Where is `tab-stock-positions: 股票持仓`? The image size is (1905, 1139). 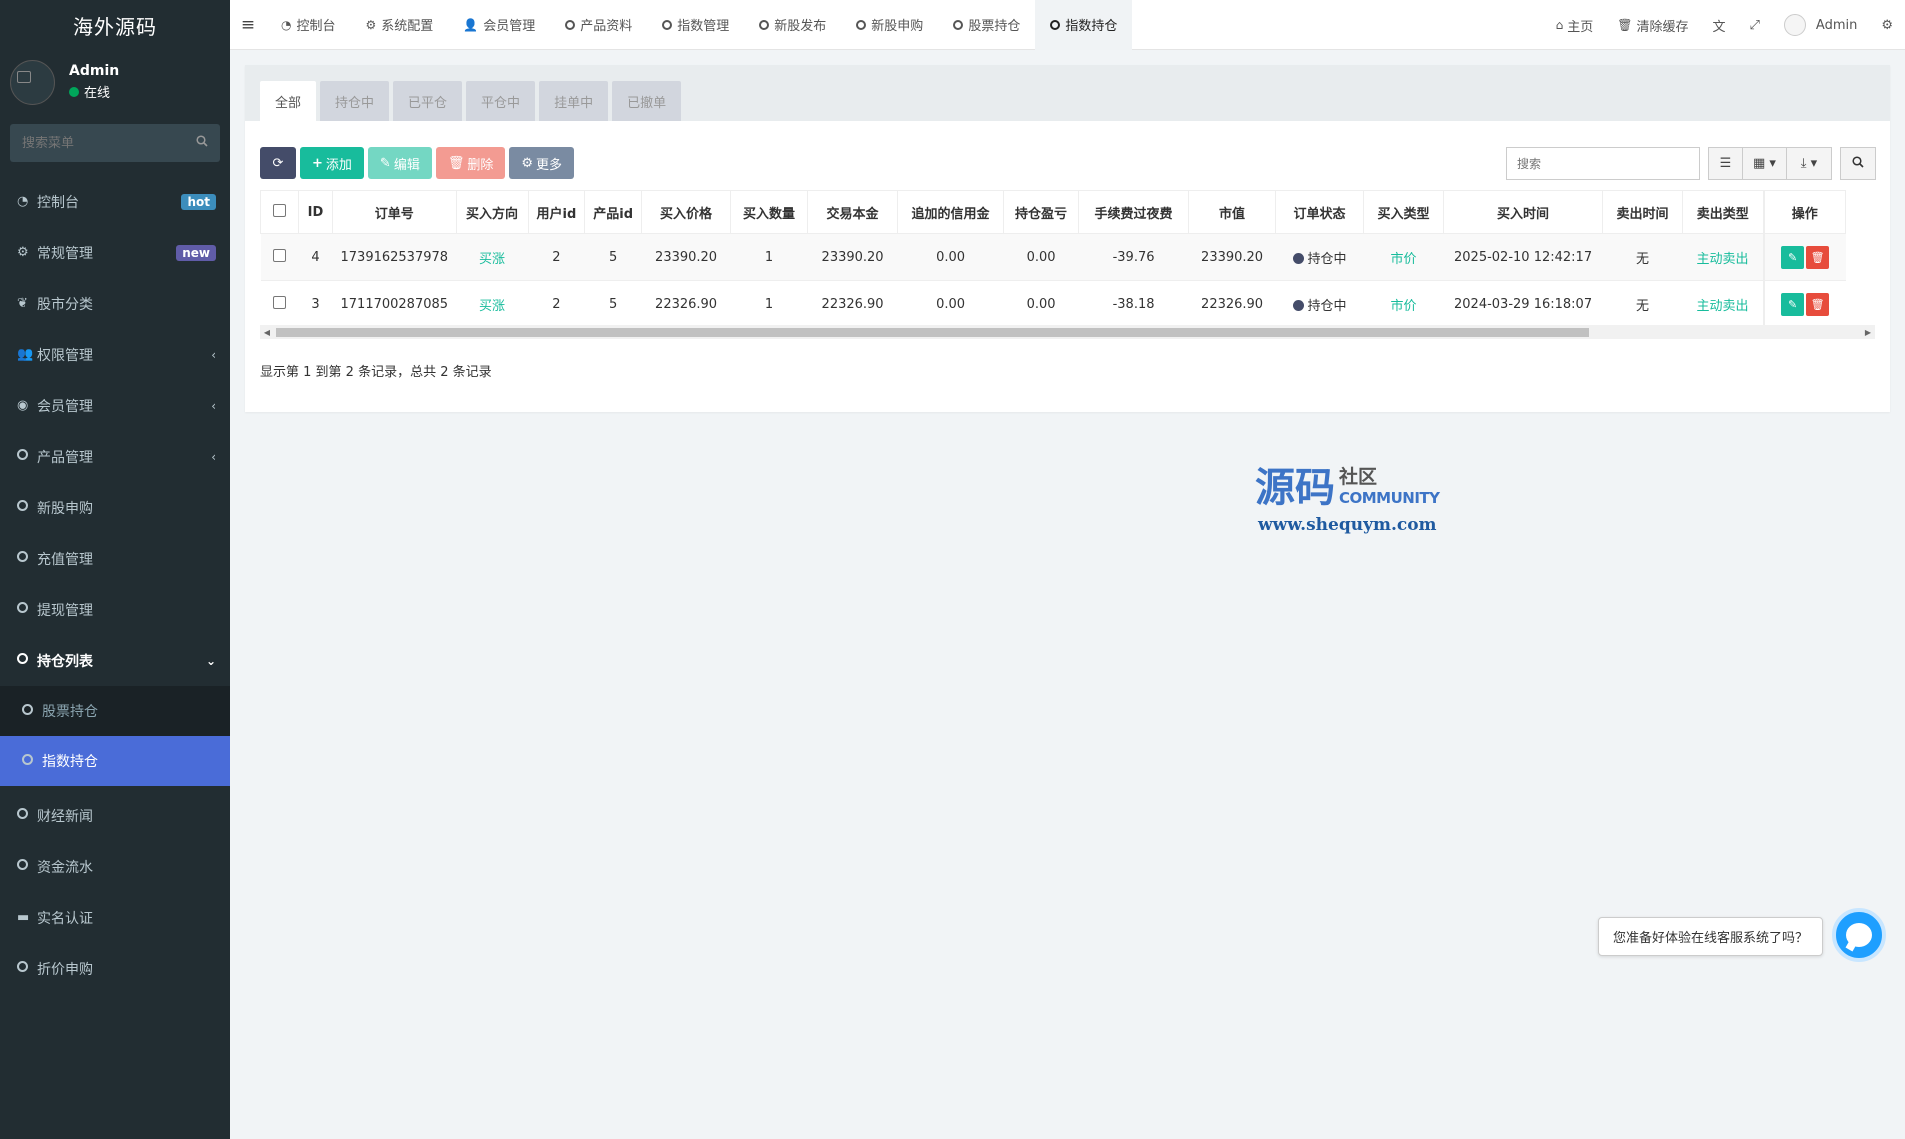 tab-stock-positions: 股票持仓 is located at coordinates (986, 25).